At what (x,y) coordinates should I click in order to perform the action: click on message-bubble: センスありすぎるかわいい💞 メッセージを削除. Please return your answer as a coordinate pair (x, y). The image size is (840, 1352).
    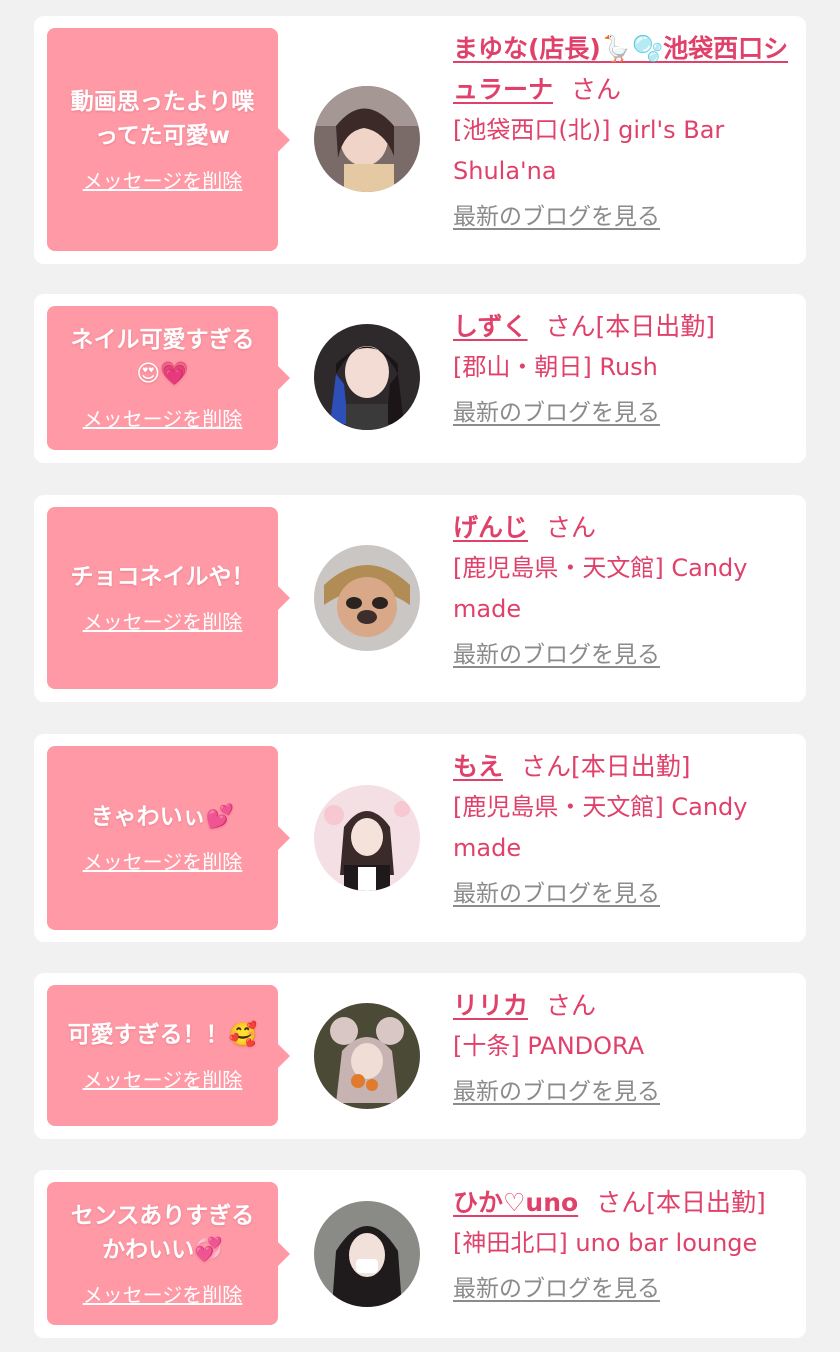
    Looking at the image, I should click on (168, 1253).